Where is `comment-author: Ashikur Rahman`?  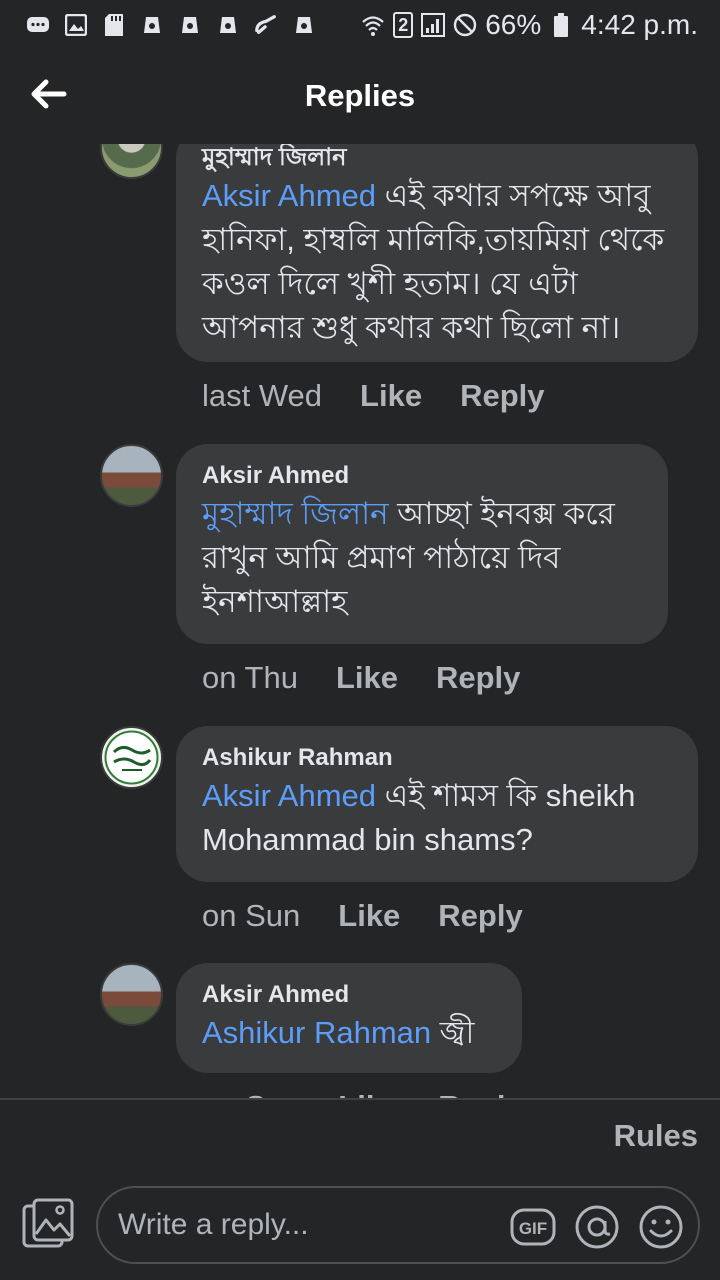 comment-author: Ashikur Rahman is located at coordinates (438, 758).